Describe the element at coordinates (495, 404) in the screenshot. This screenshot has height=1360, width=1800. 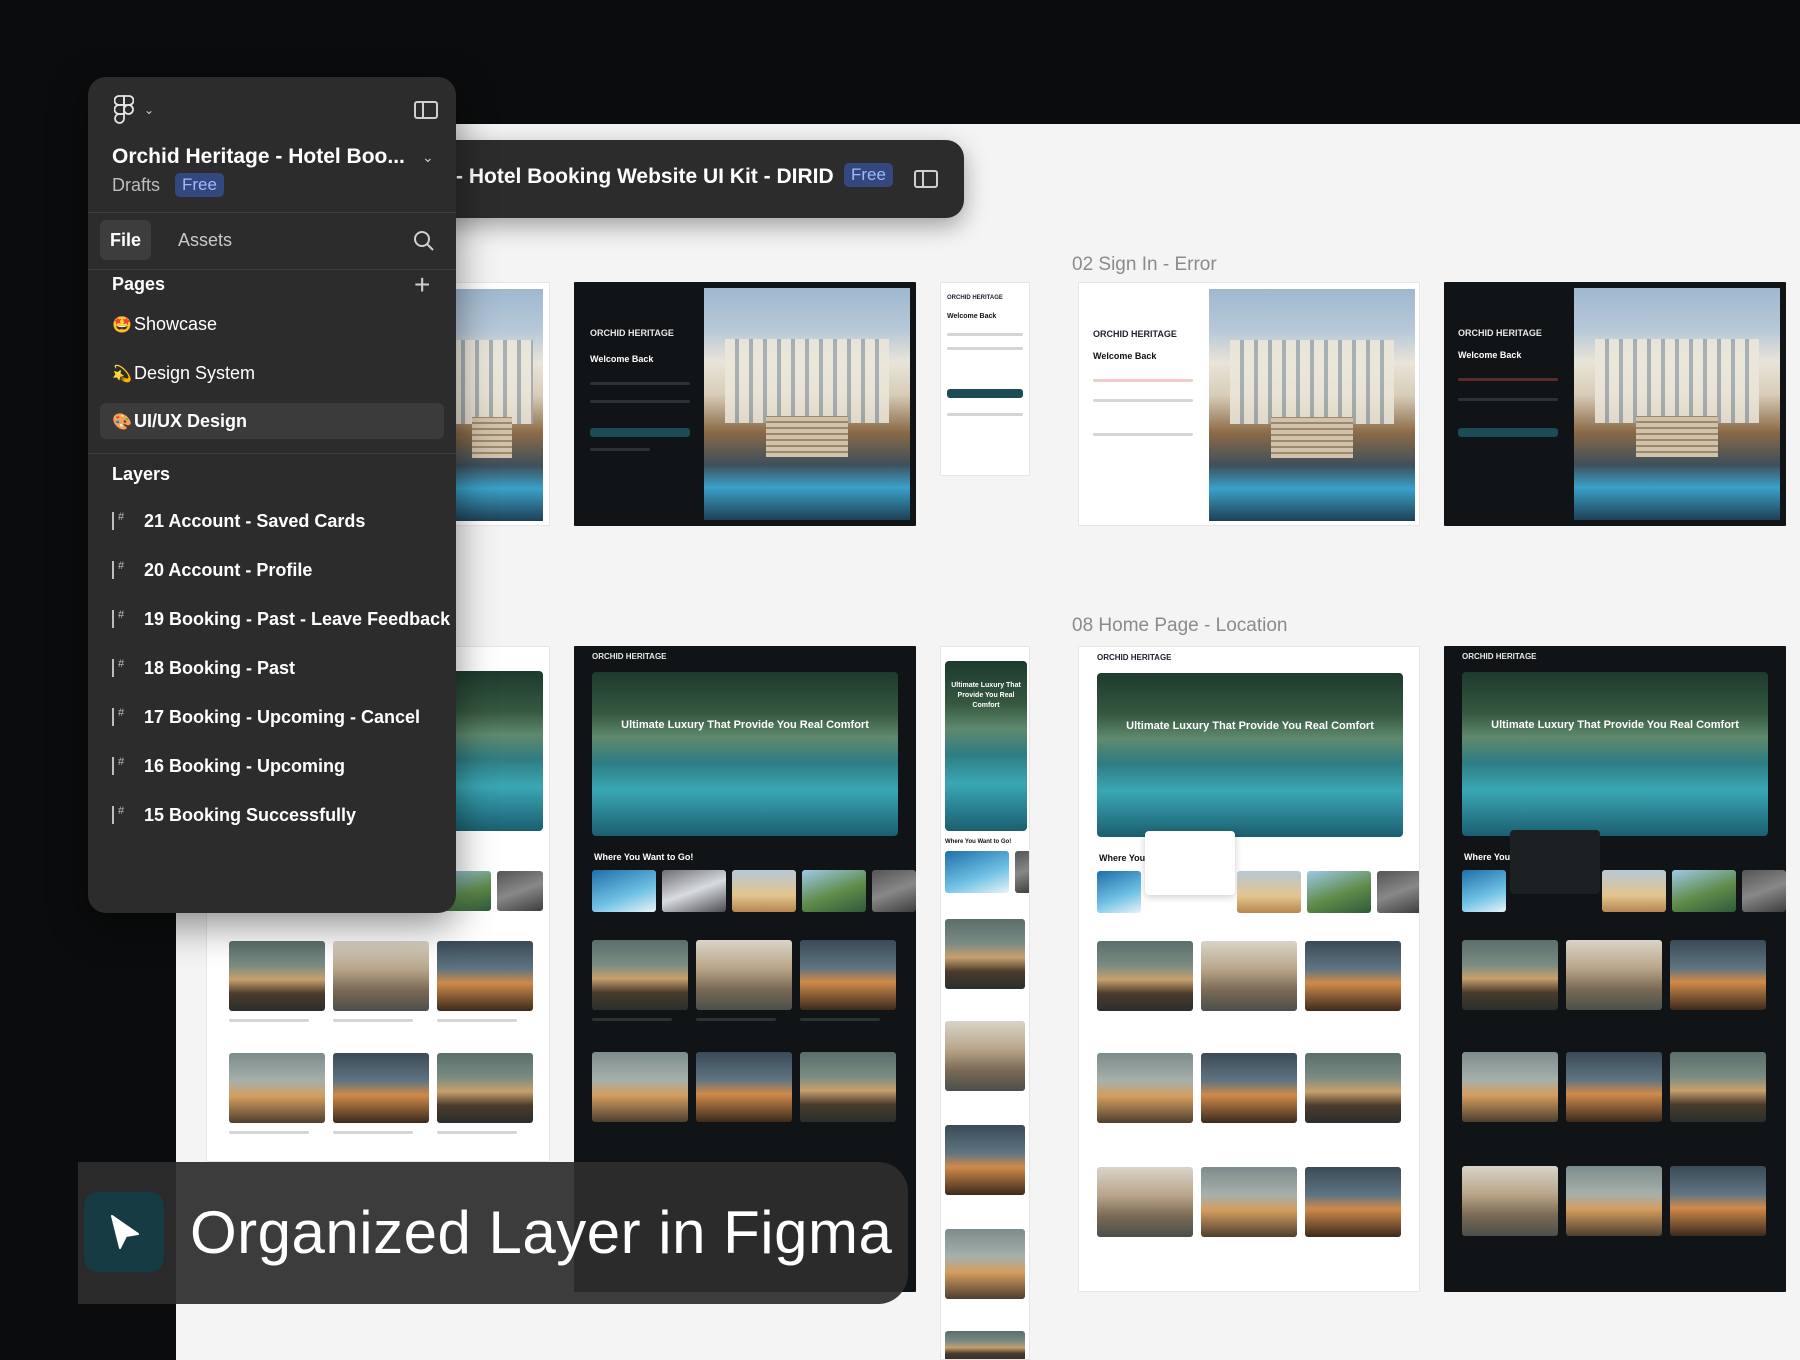
I see `frame-sign-in-light-partial` at that location.